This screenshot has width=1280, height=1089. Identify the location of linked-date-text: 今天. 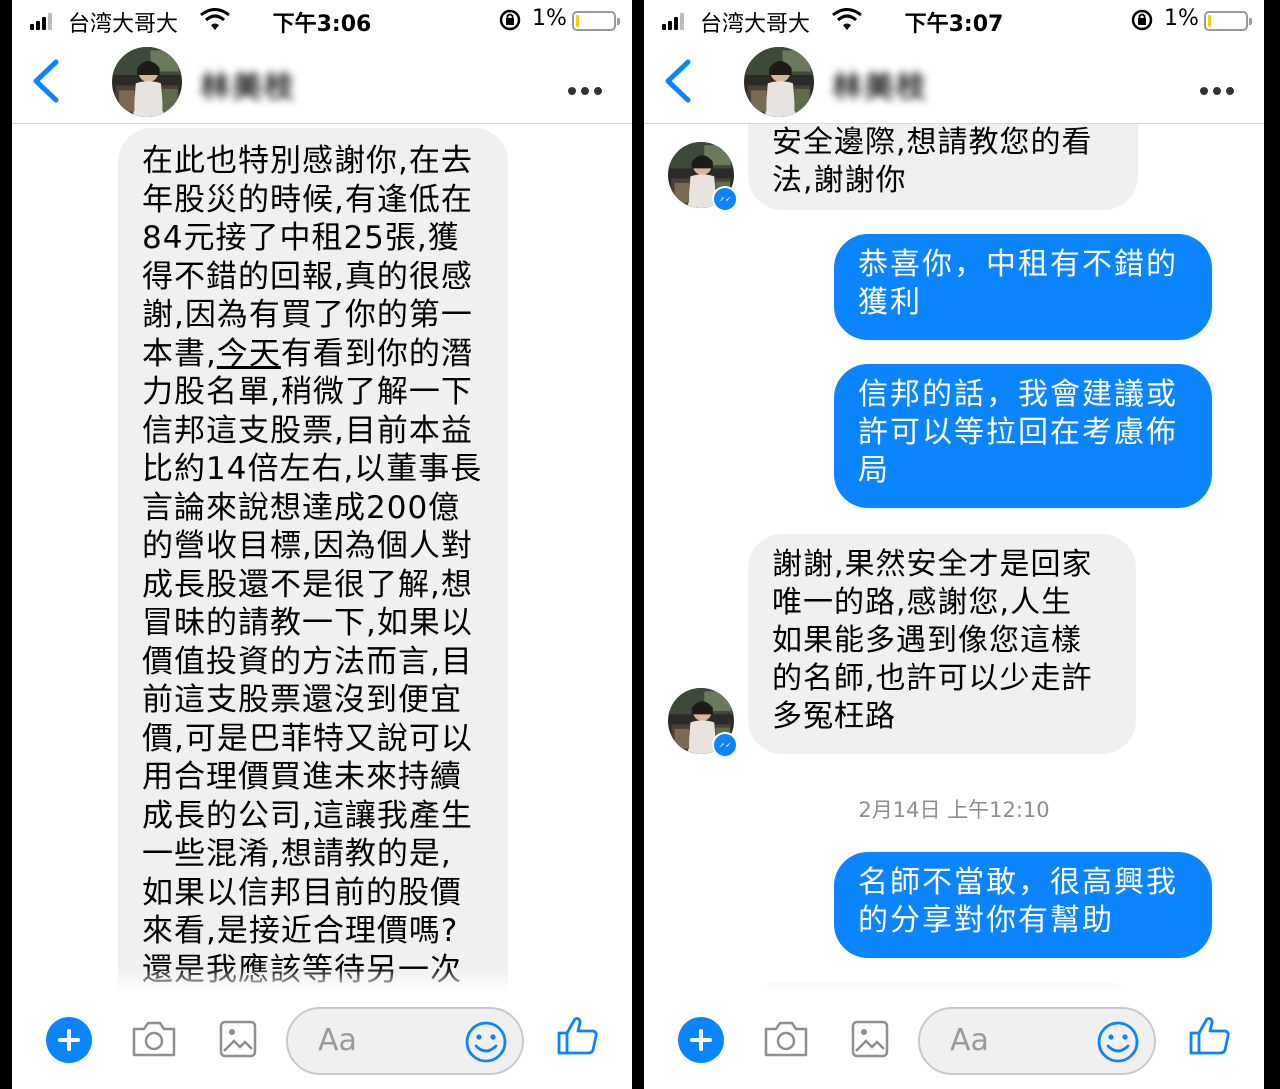
(249, 354).